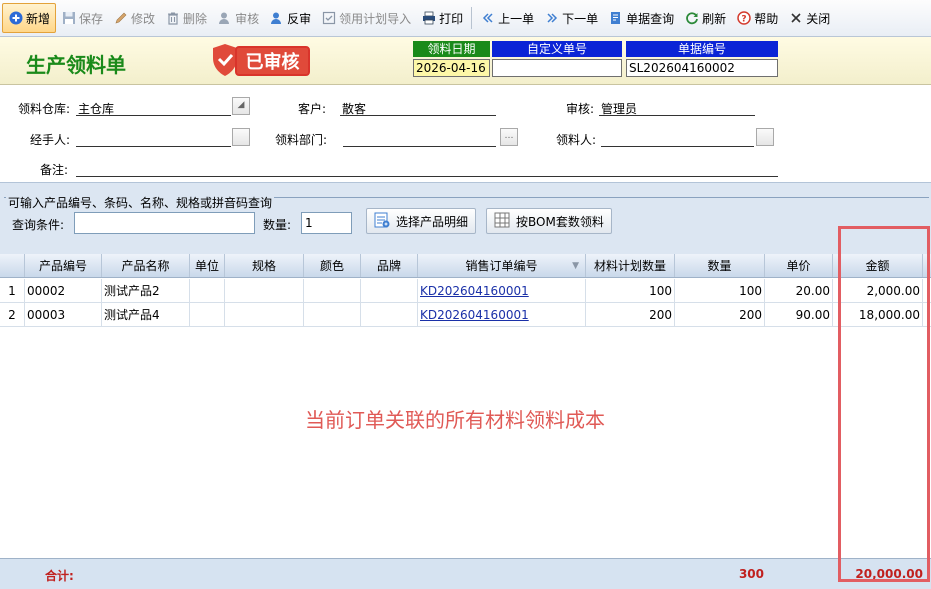  I want to click on annotation-text: 当前订单关联的所有材料领料成本, so click(455, 420).